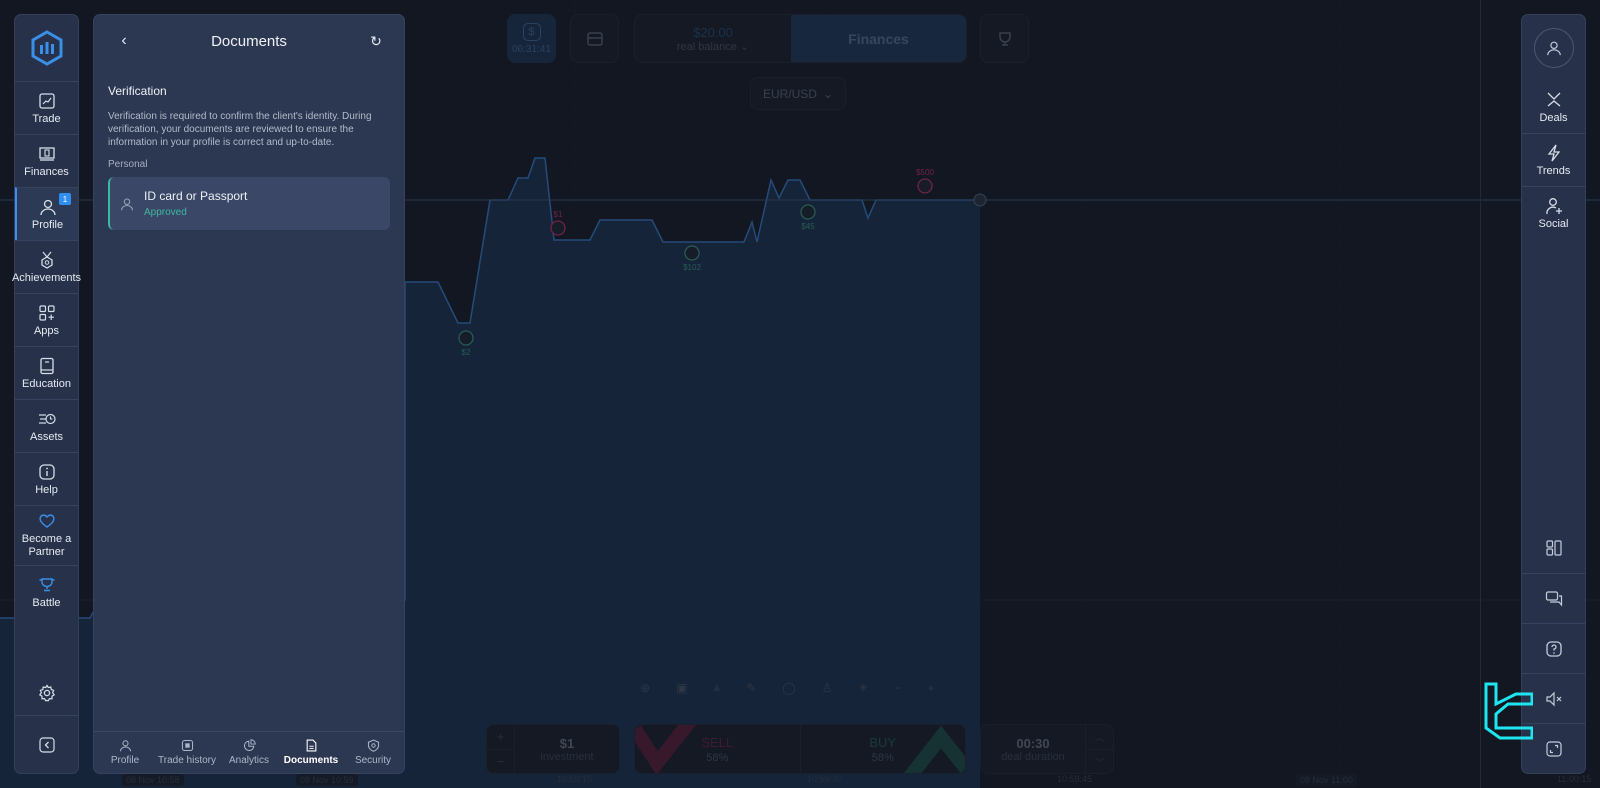 This screenshot has width=1600, height=788. I want to click on sidebar-item-label: Education, so click(46, 383).